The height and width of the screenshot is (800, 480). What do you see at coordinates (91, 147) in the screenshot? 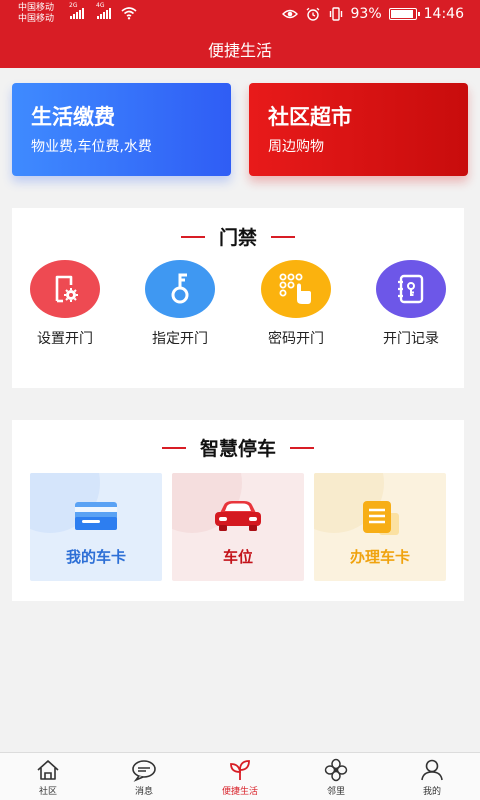
I see `life-payment-subtitle: 物业费,车位费,水费` at bounding box center [91, 147].